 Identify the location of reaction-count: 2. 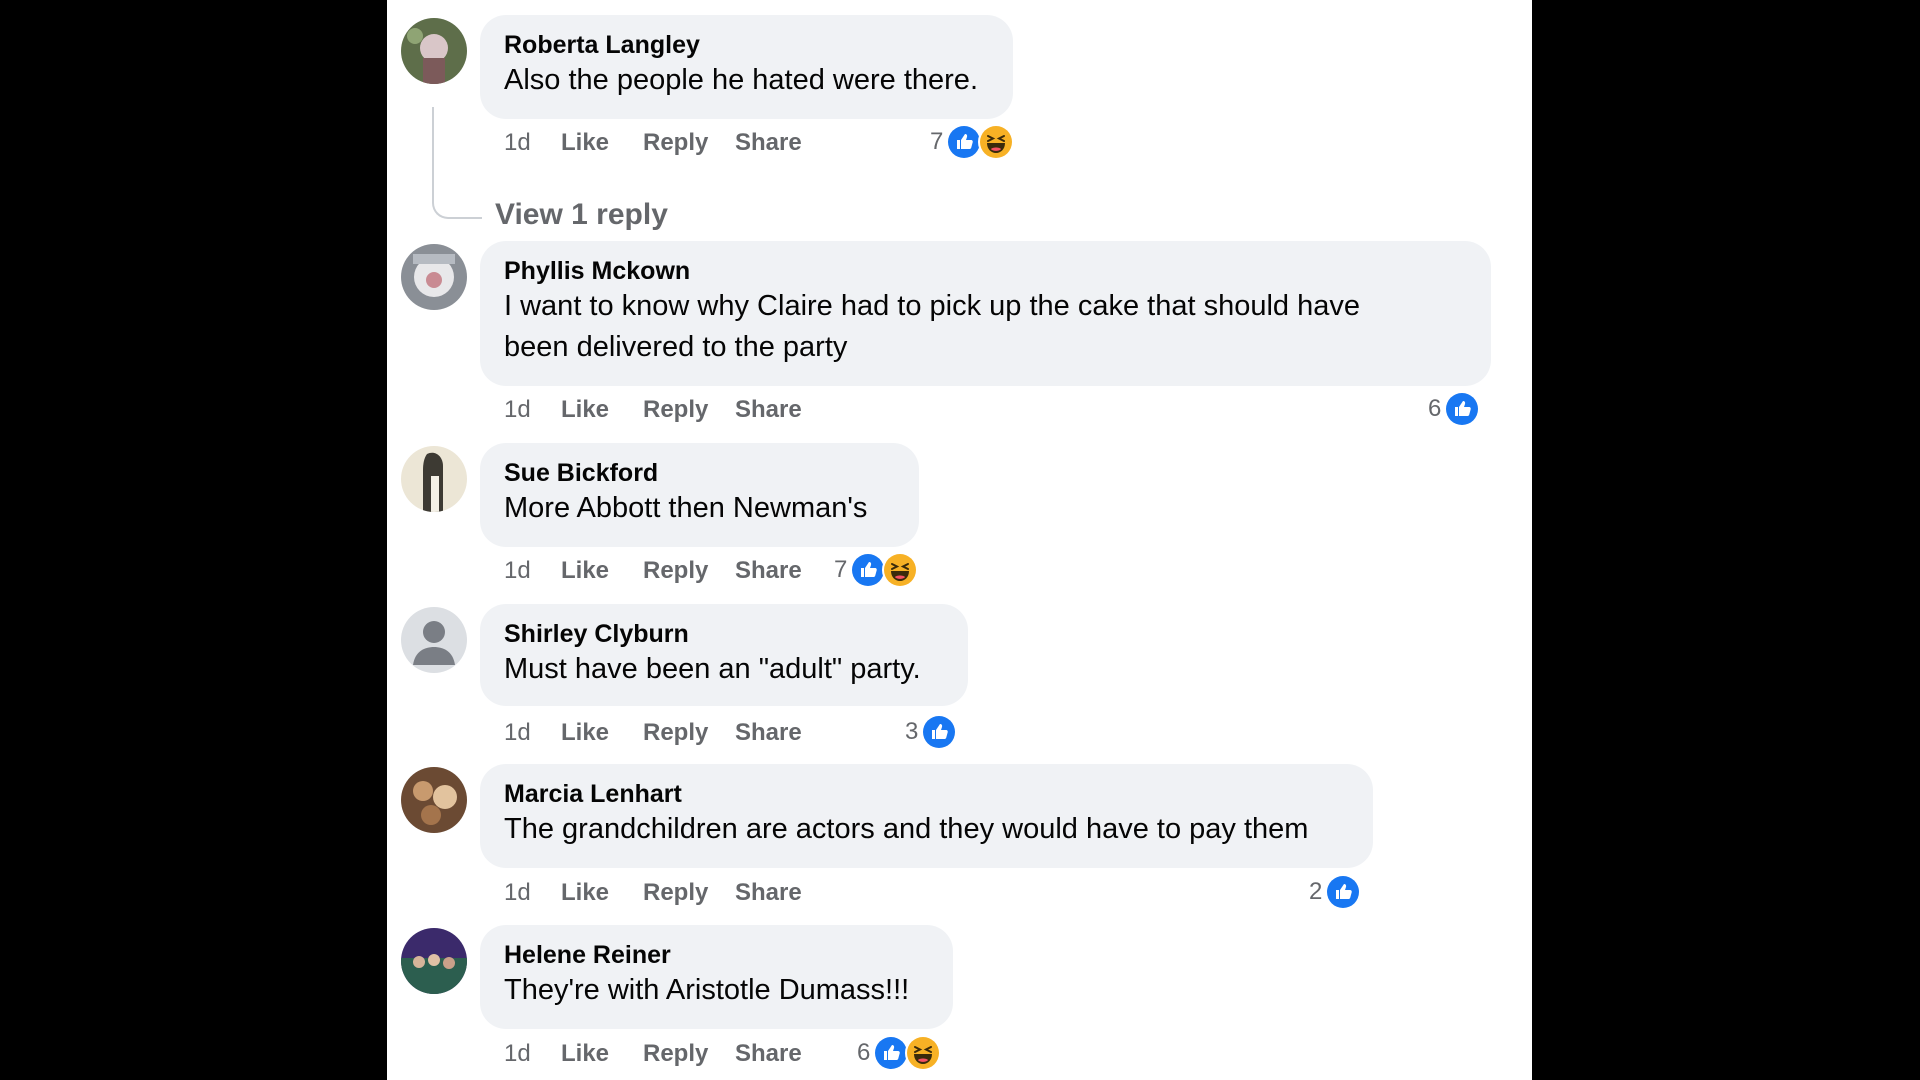
(1316, 891).